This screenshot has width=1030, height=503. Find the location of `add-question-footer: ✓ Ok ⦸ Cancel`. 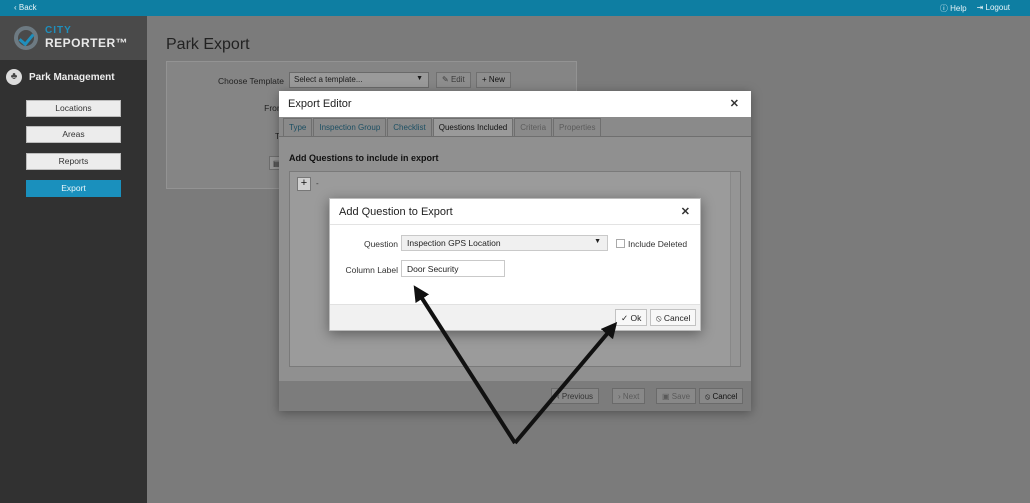

add-question-footer: ✓ Ok ⦸ Cancel is located at coordinates (515, 317).